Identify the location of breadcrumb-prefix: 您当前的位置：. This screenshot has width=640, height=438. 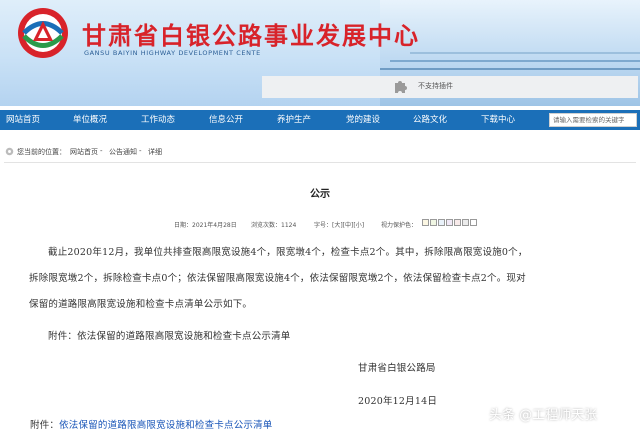
(41, 152).